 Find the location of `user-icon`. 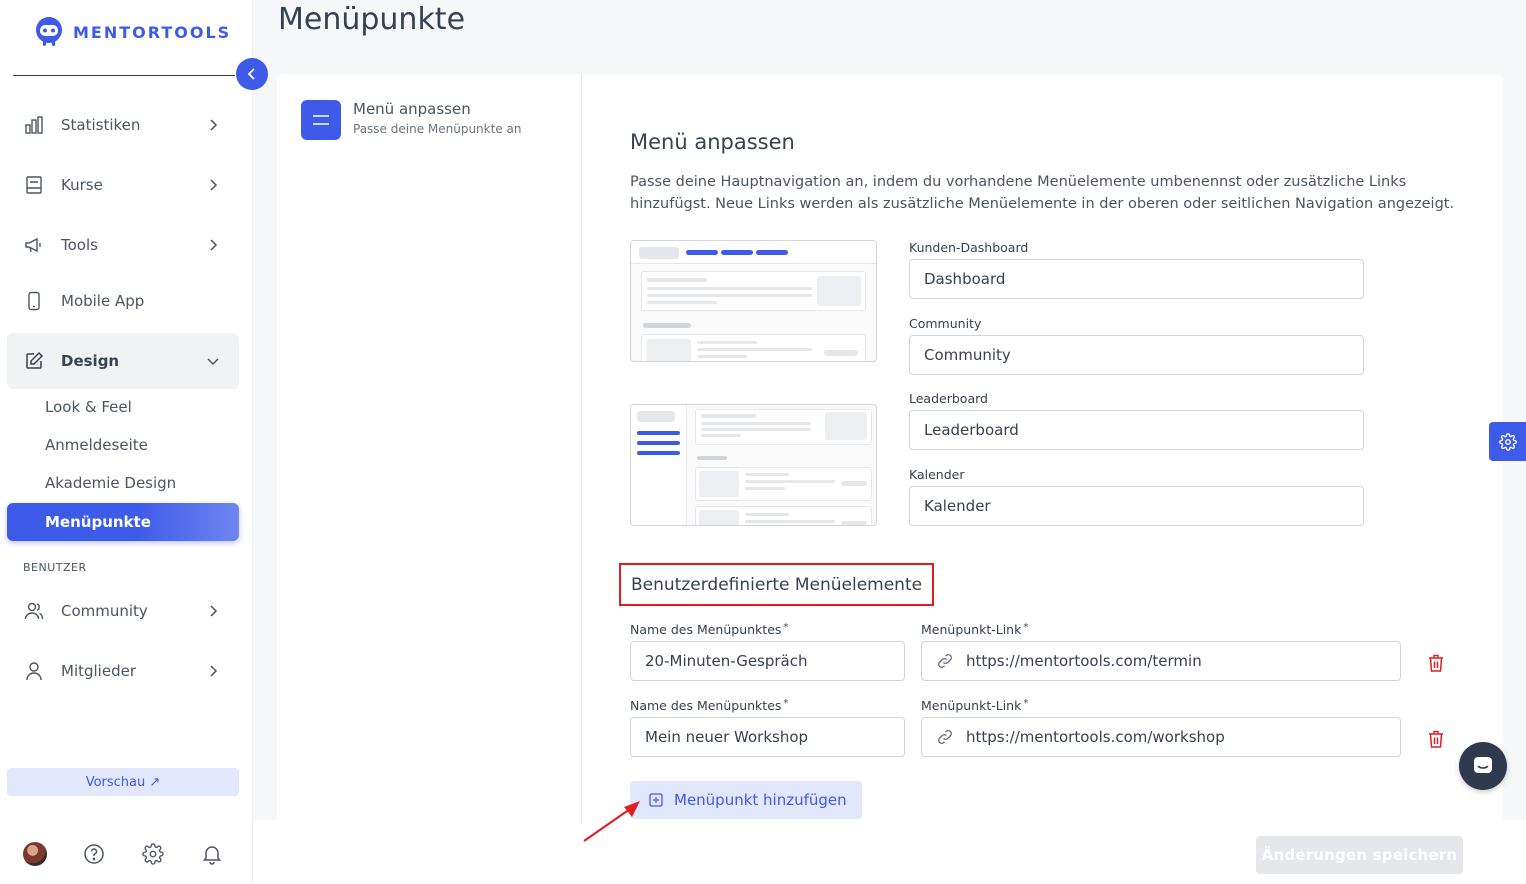

user-icon is located at coordinates (34, 671).